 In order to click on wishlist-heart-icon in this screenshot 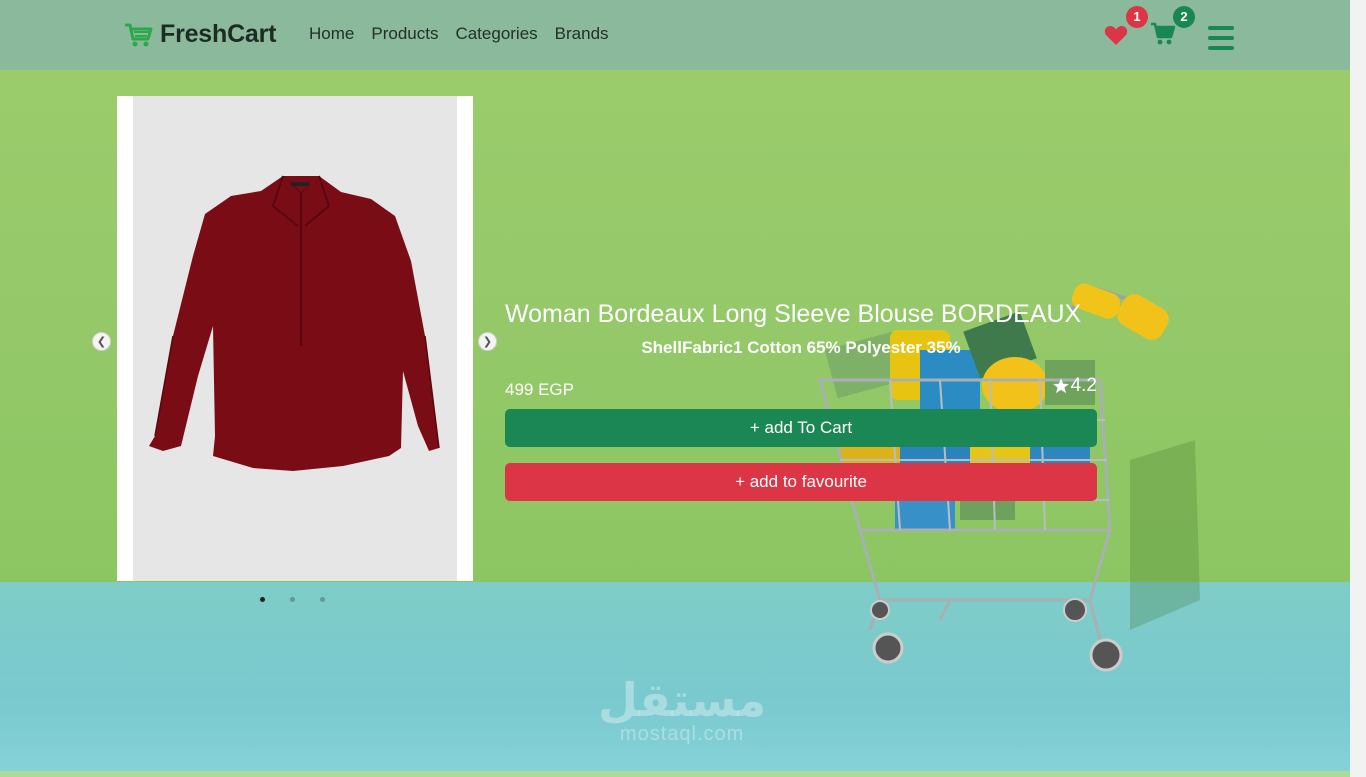, I will do `click(1116, 35)`.